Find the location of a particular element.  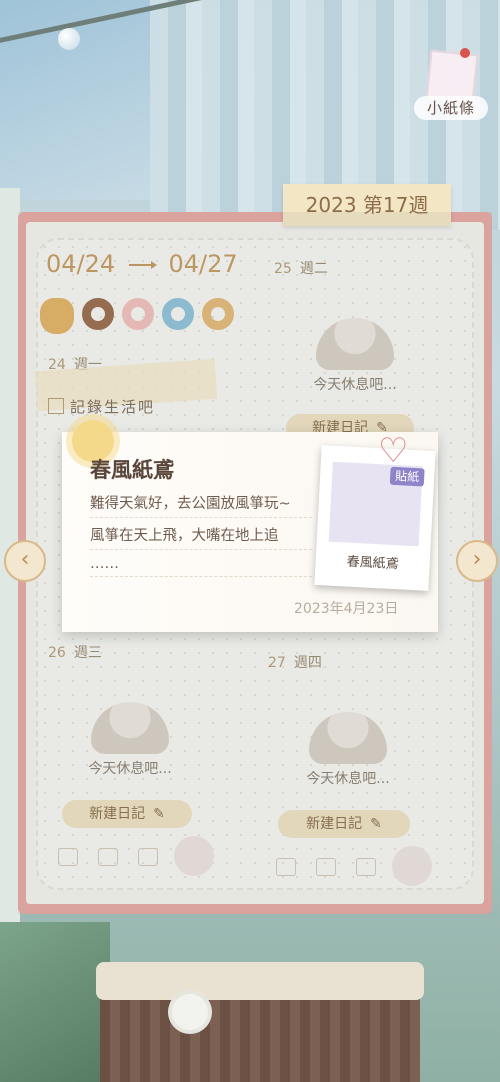

entry-title: 春風紙鳶 is located at coordinates (132, 469).